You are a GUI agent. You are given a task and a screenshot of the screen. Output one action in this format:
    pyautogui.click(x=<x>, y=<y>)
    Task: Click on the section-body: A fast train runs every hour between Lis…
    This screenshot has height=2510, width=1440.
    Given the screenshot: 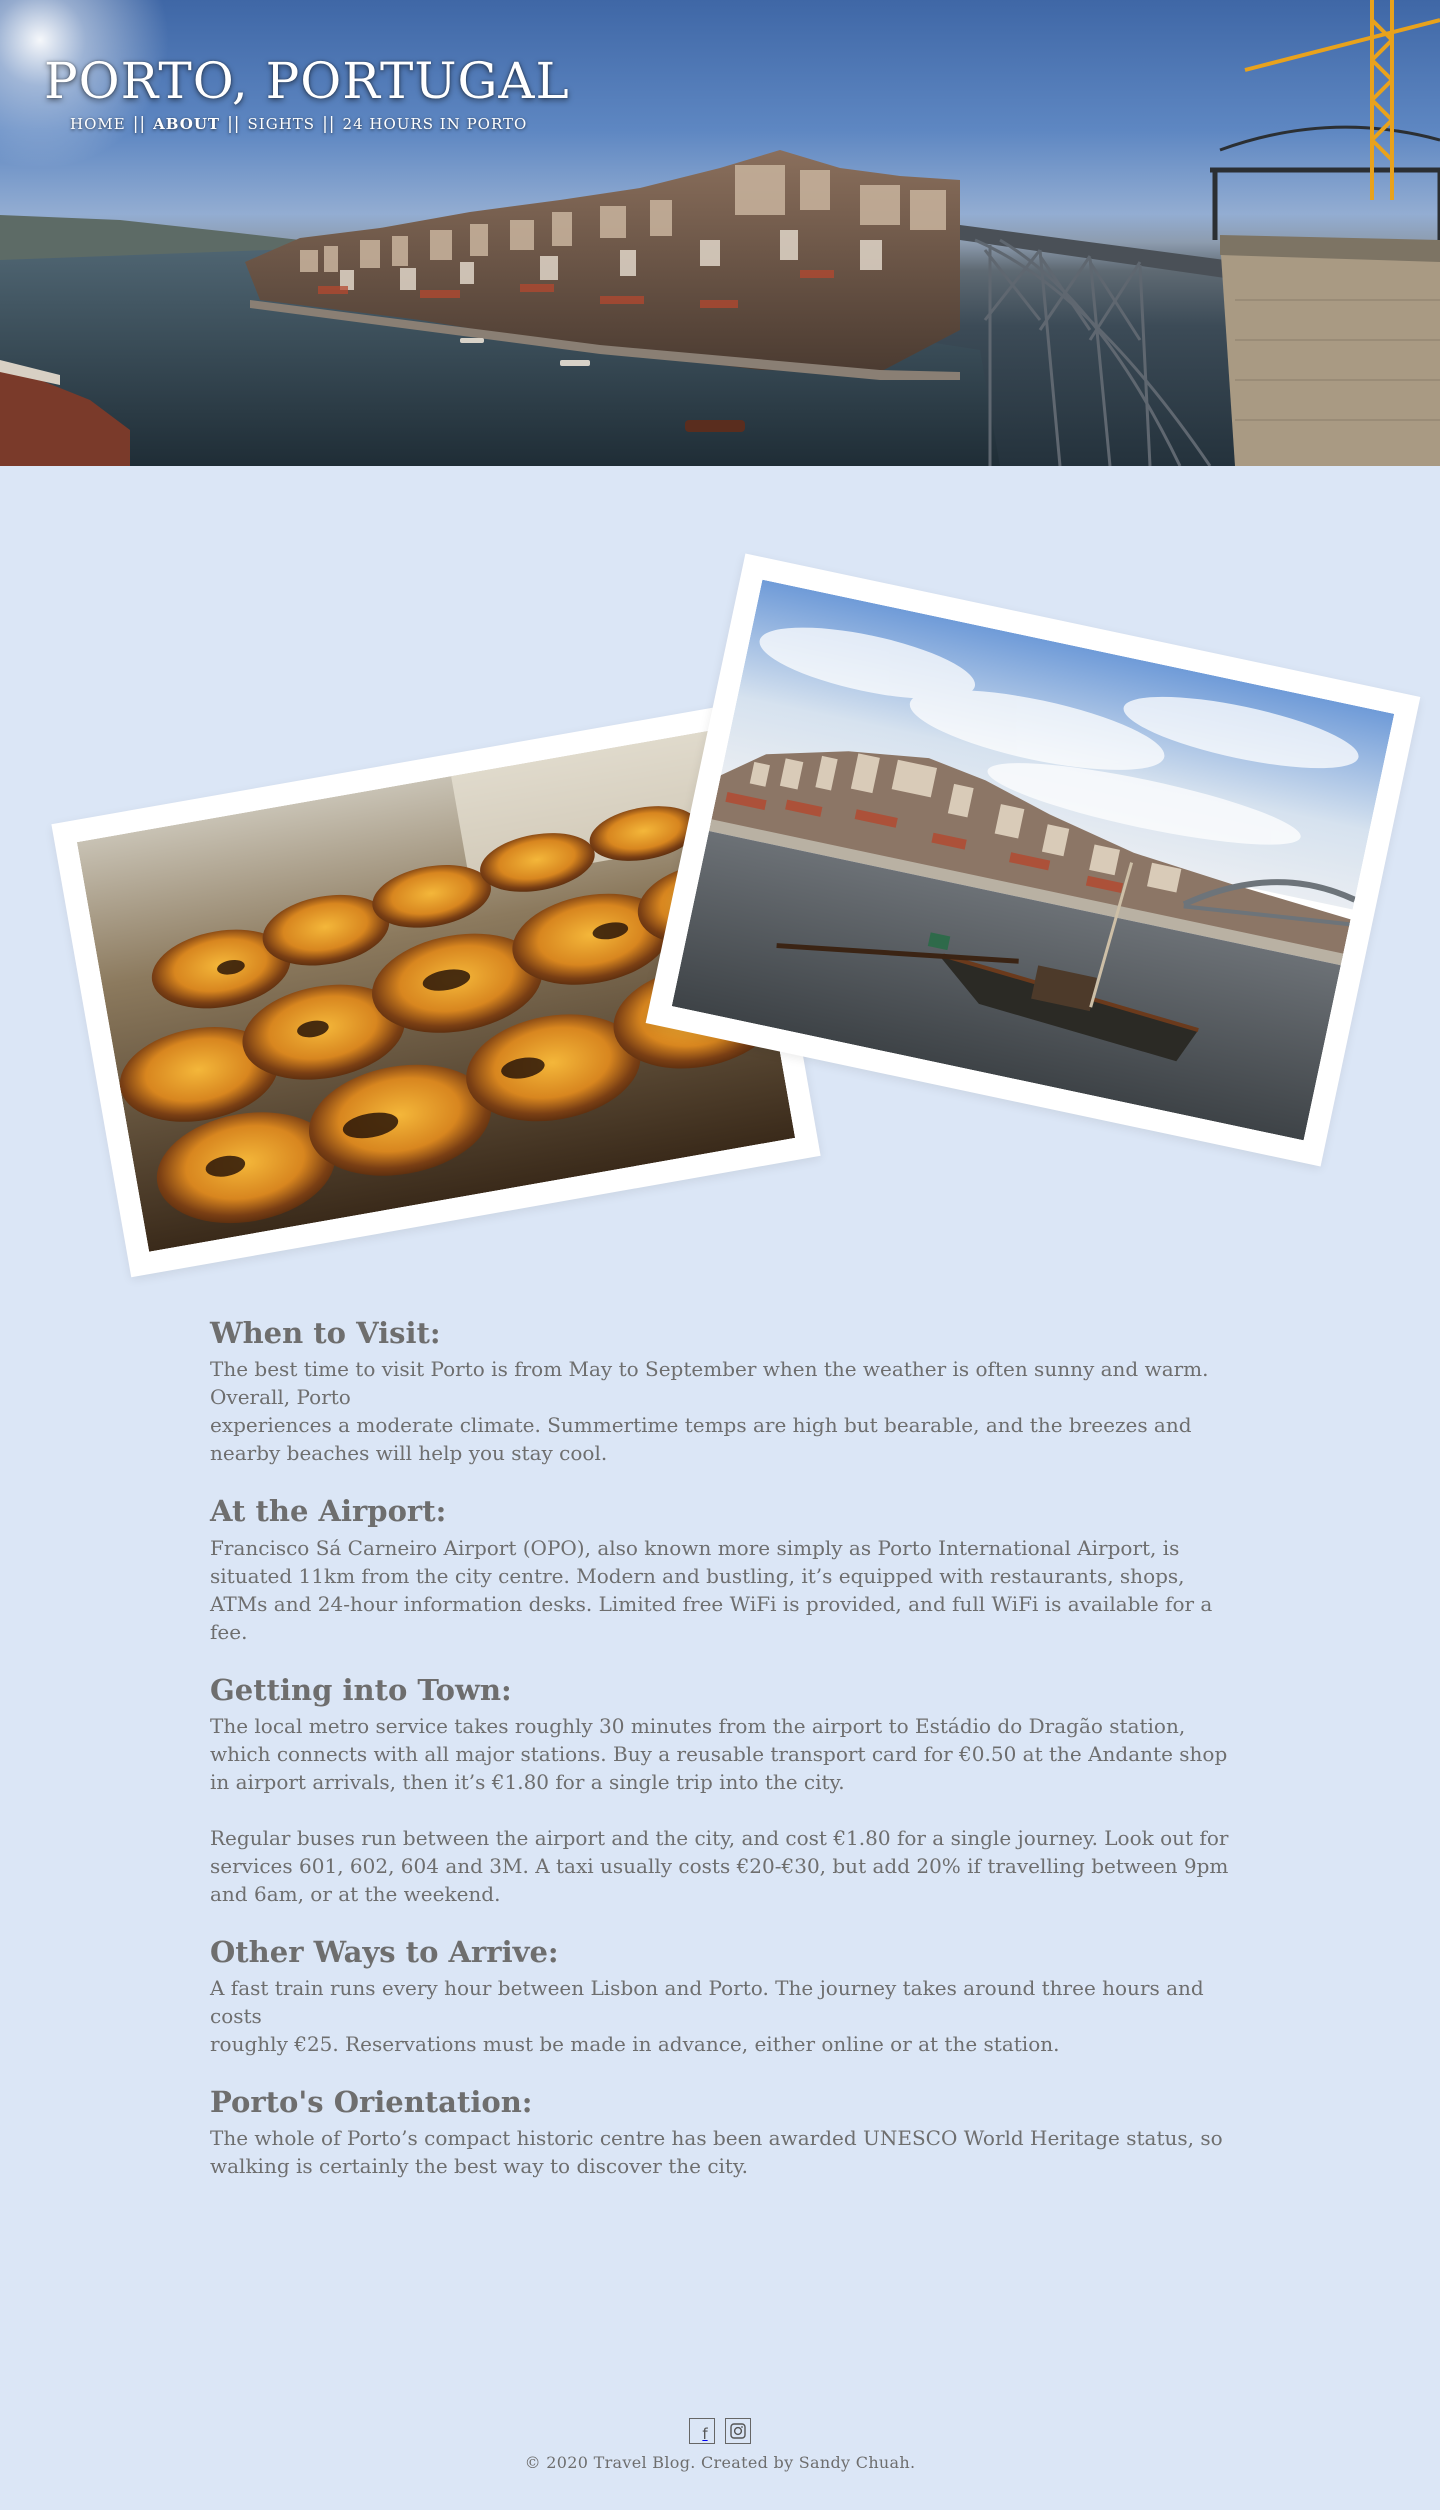 What is the action you would take?
    pyautogui.click(x=720, y=2016)
    